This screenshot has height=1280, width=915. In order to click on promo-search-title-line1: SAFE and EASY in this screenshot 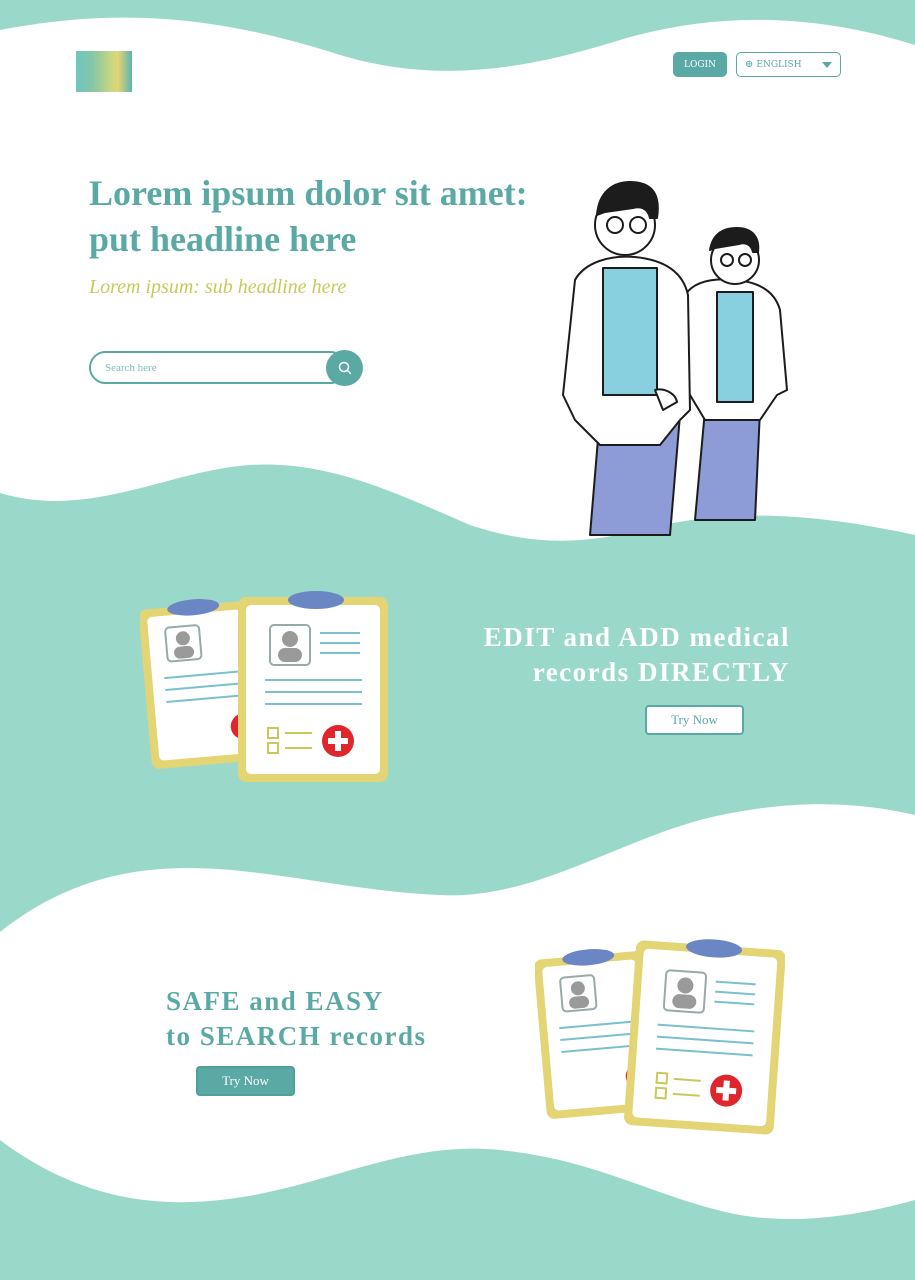, I will do `click(275, 1001)`.